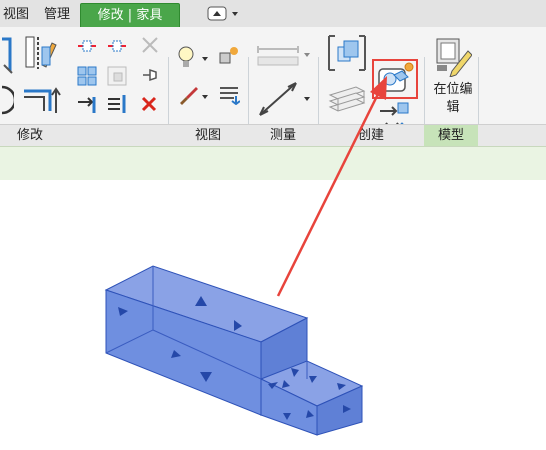 The image size is (546, 450). Describe the element at coordinates (273, 14) in the screenshot. I see `ribbon-tab-bar: 视图 管理 修改 | 家具` at that location.